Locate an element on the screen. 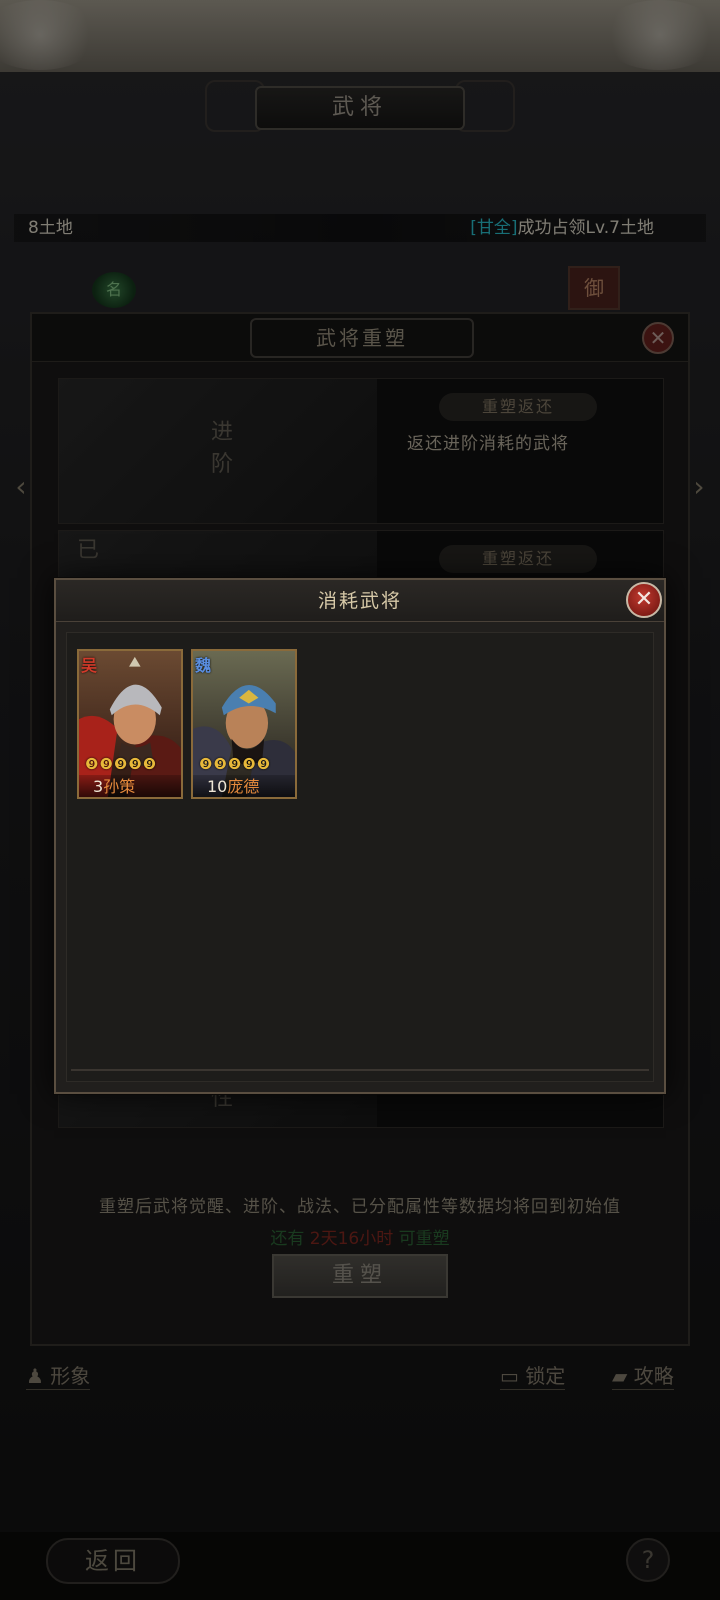  general-name: 孙策 is located at coordinates (119, 786).